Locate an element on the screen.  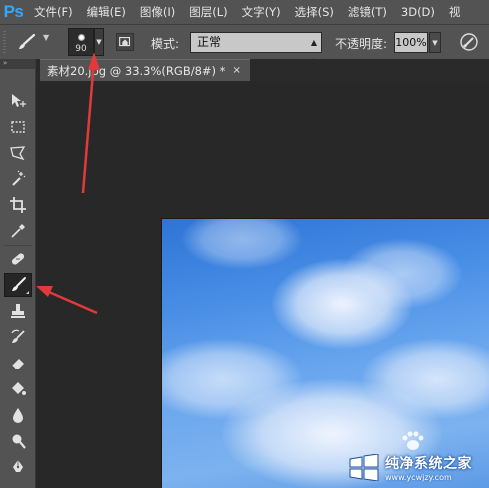
crop-icon is located at coordinates (18, 205).